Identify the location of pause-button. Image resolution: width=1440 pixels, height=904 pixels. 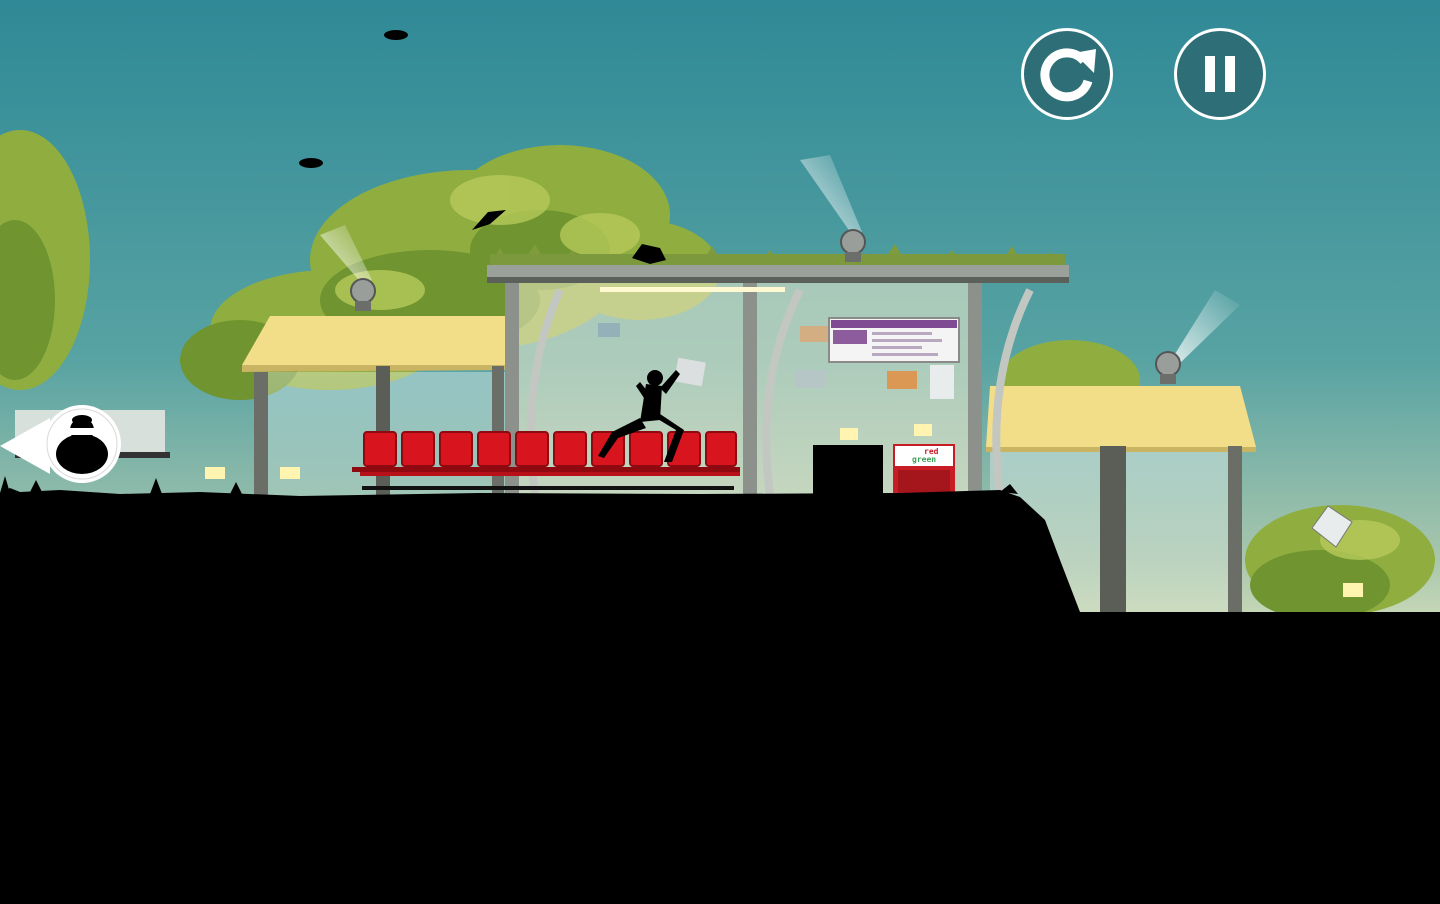
(1220, 74).